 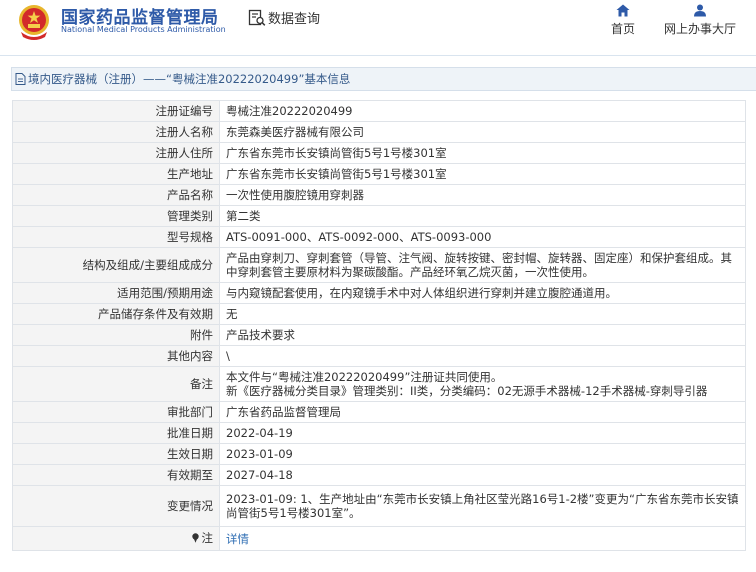 What do you see at coordinates (116, 293) in the screenshot?
I see `field-key: 适用范围/预期用途` at bounding box center [116, 293].